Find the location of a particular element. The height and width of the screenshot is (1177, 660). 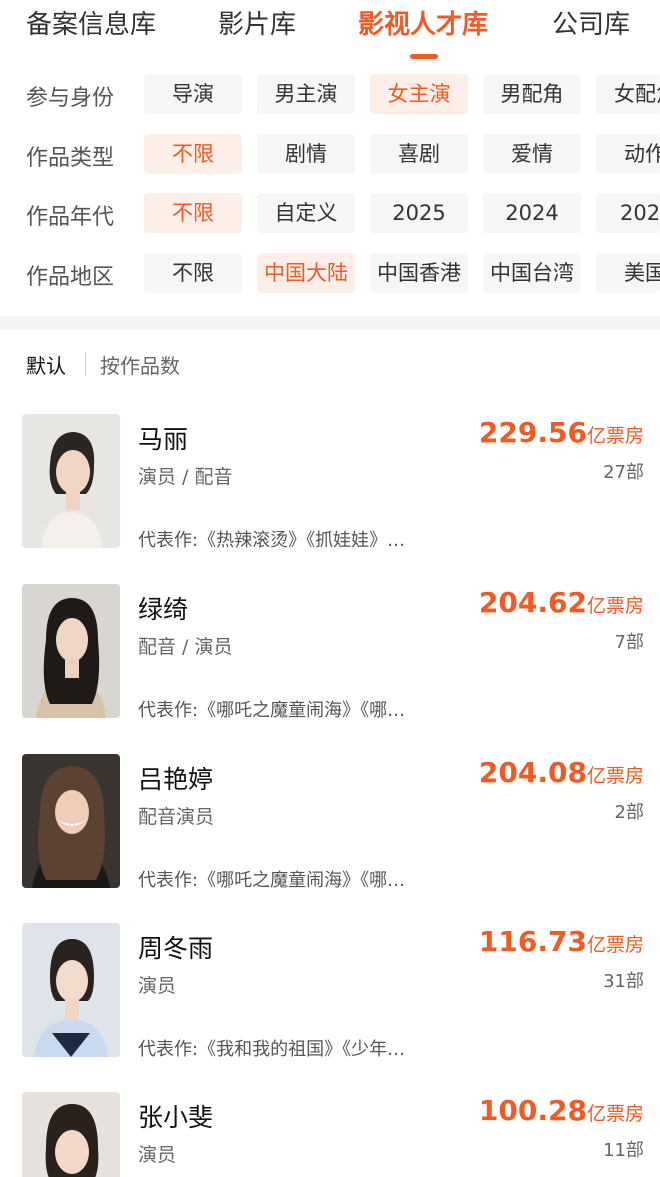

works-count: 7部 is located at coordinates (629, 642).